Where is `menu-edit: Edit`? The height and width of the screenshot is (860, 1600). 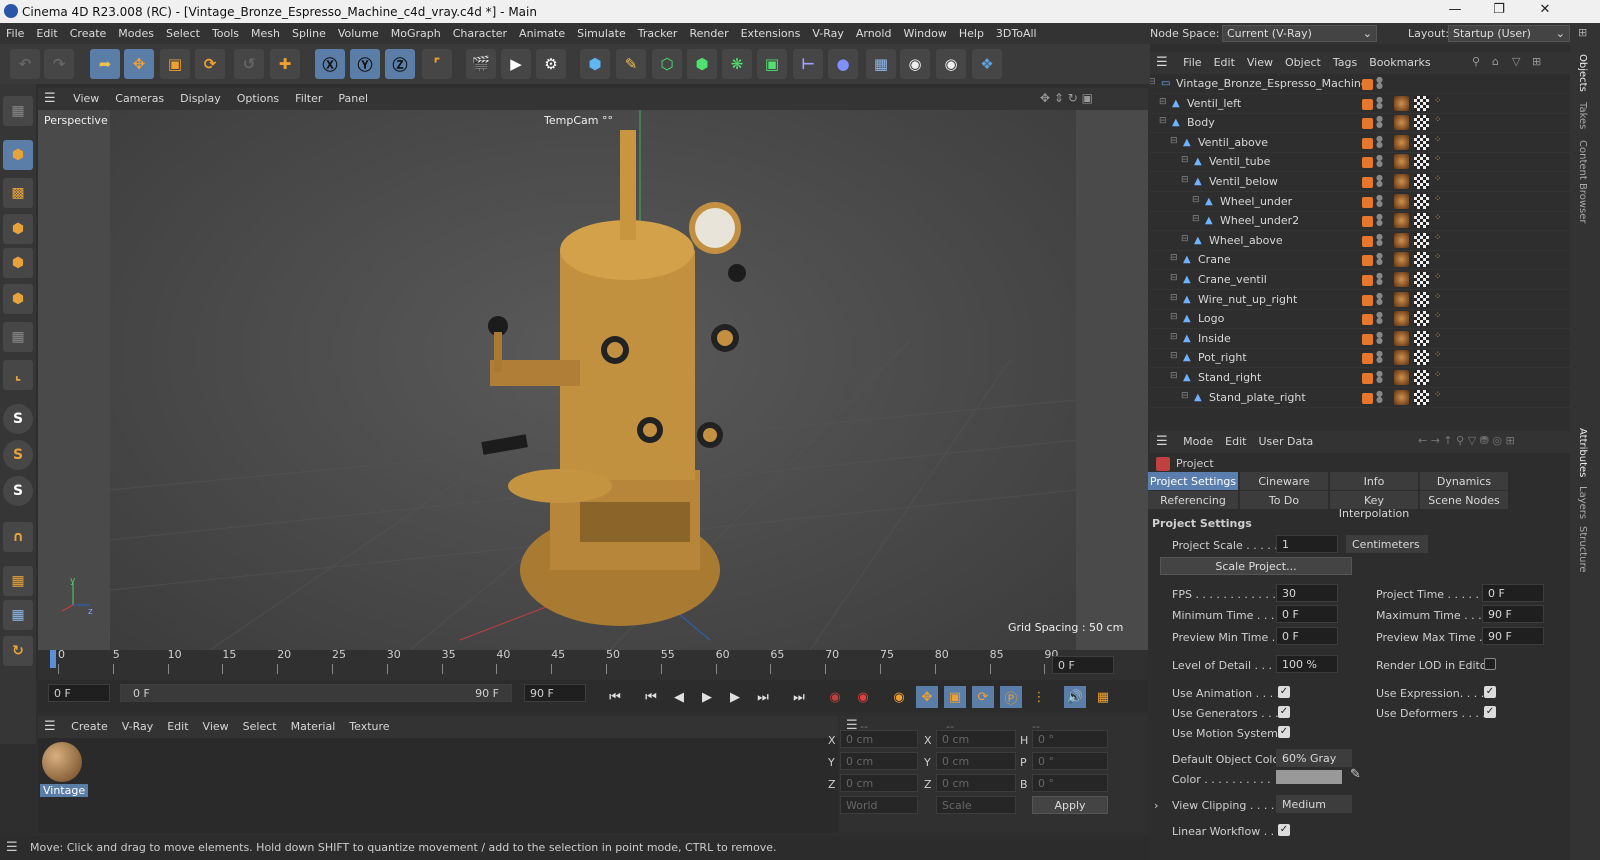
menu-edit: Edit is located at coordinates (46, 31).